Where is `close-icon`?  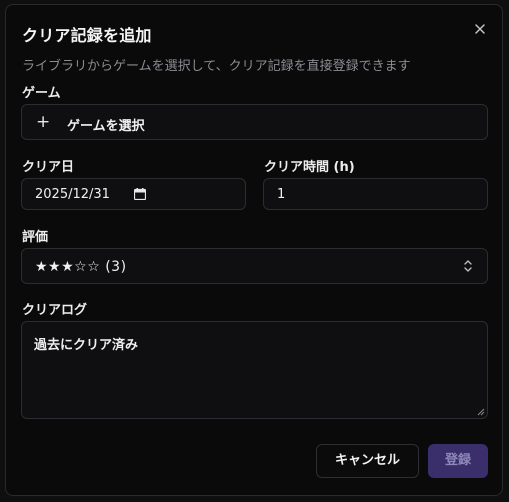 close-icon is located at coordinates (480, 29).